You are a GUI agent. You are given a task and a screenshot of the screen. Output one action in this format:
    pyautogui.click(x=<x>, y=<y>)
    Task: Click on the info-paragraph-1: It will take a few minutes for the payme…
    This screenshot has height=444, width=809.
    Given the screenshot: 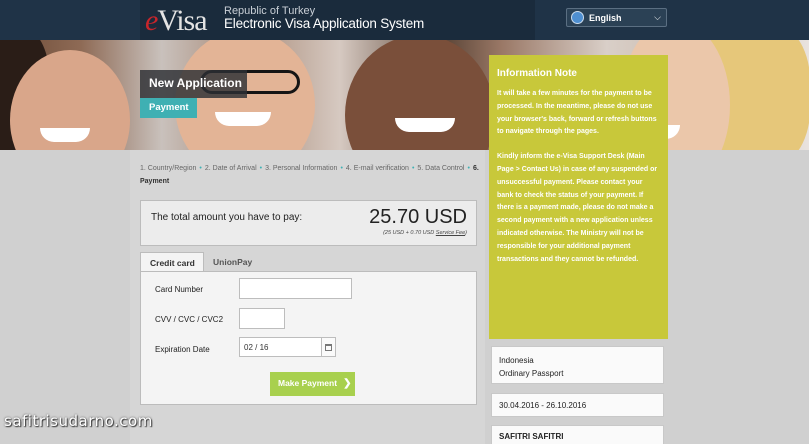 What is the action you would take?
    pyautogui.click(x=577, y=113)
    